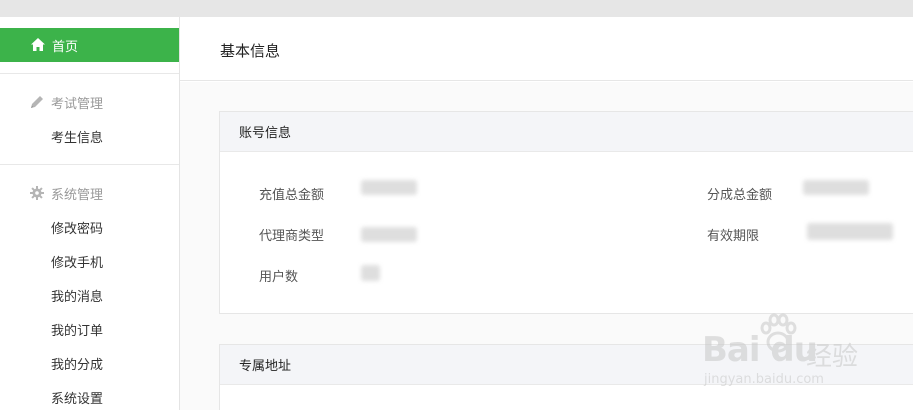 The height and width of the screenshot is (410, 913). I want to click on account-info-card-title: 账号信息, so click(566, 132).